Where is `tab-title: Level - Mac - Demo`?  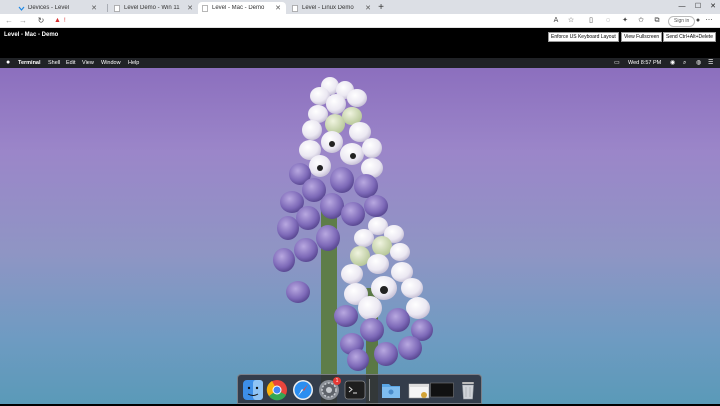 tab-title: Level - Mac - Demo is located at coordinates (238, 8).